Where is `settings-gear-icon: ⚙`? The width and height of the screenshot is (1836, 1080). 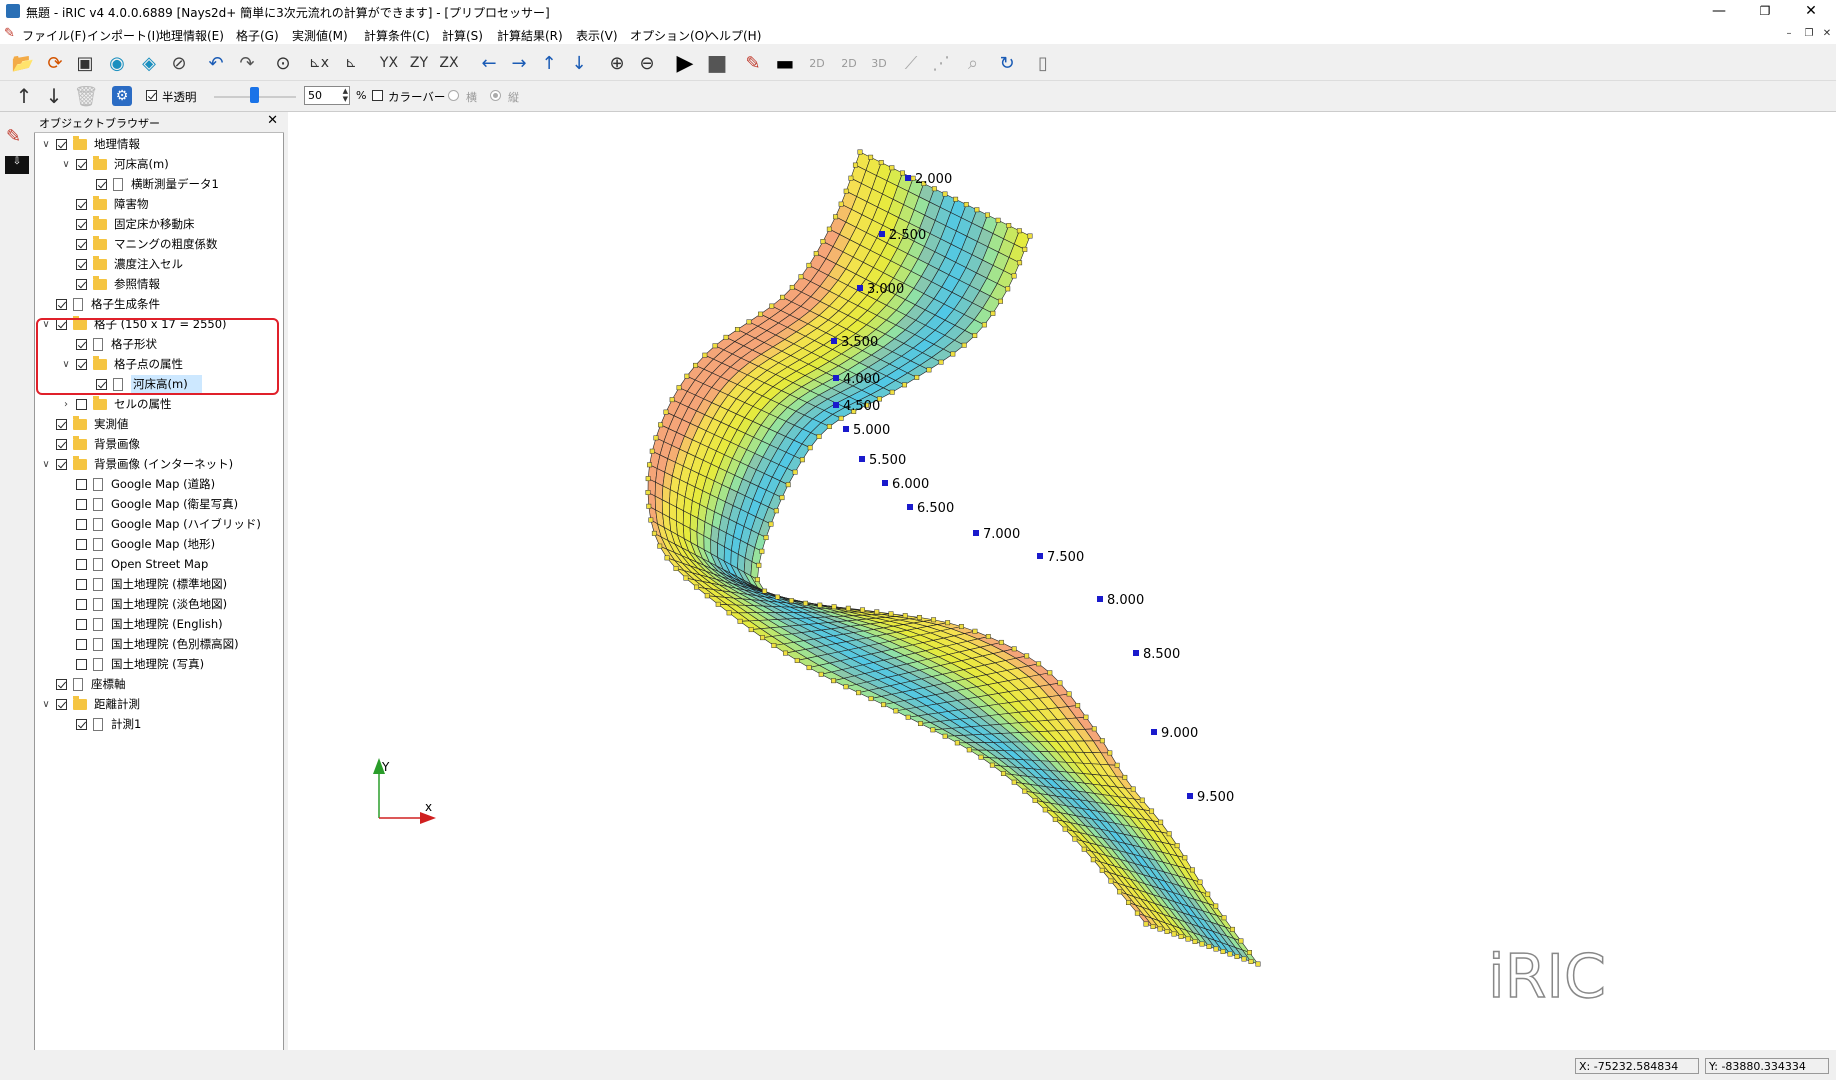
settings-gear-icon: ⚙ is located at coordinates (122, 96).